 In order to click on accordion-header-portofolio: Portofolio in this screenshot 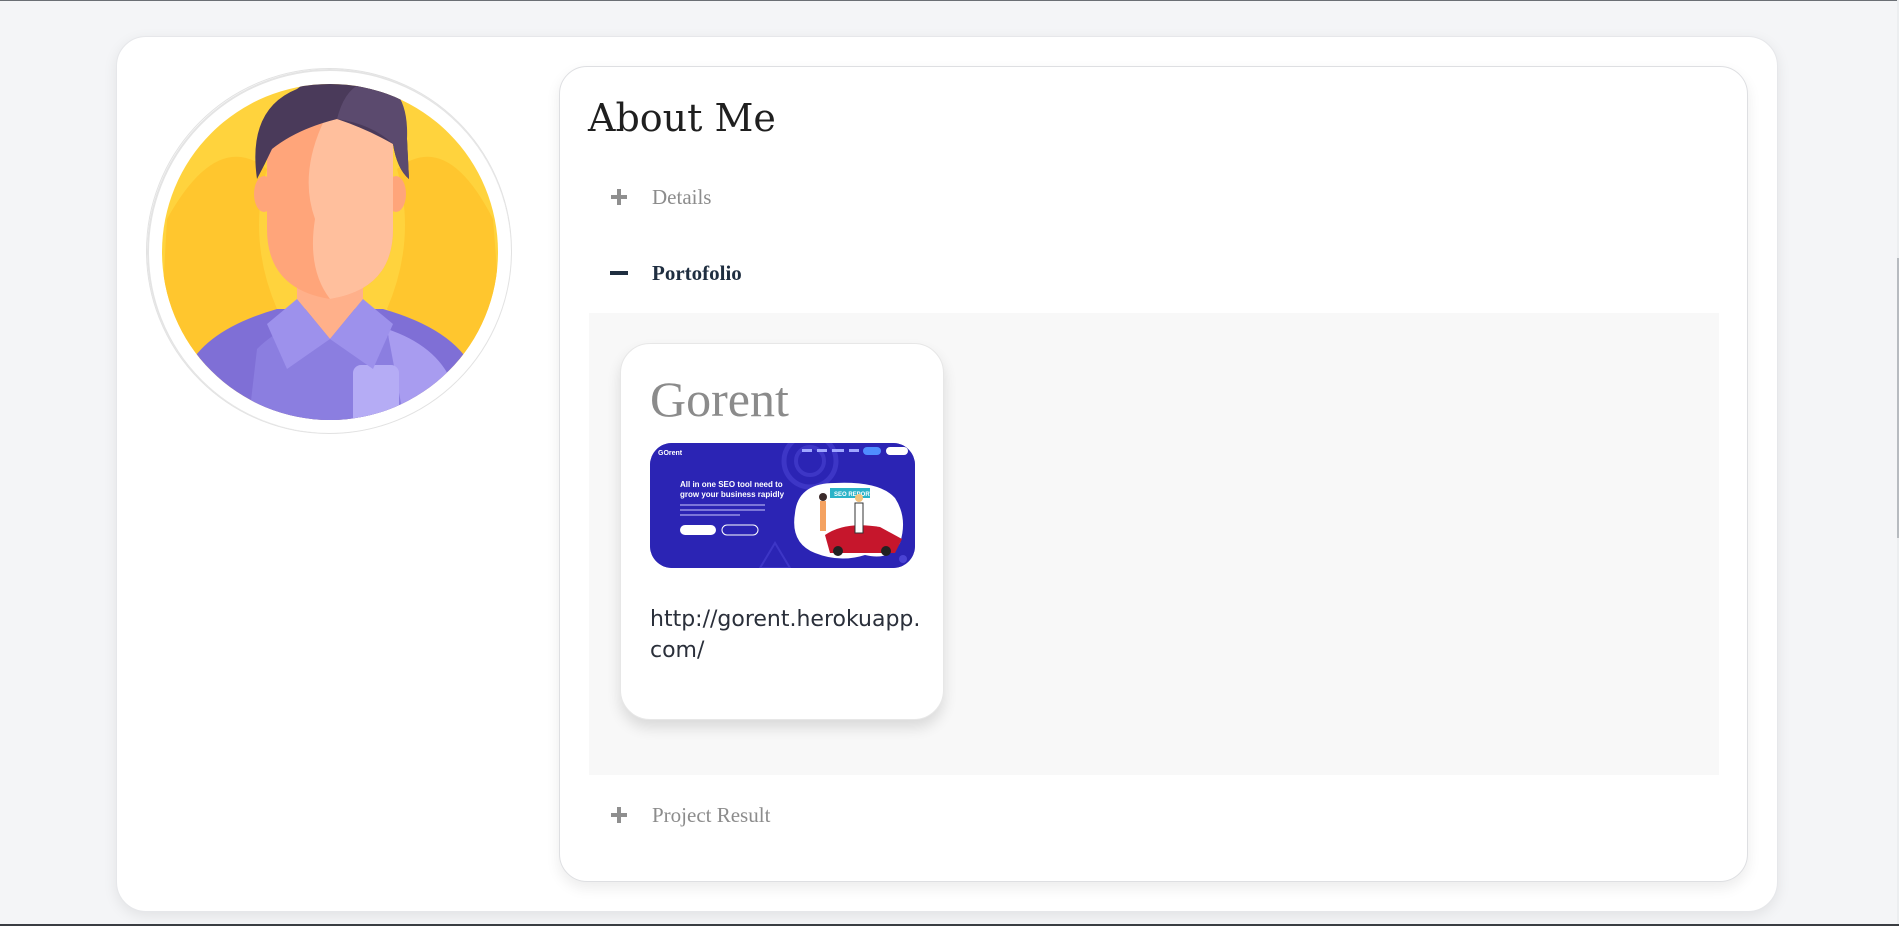, I will do `click(674, 273)`.